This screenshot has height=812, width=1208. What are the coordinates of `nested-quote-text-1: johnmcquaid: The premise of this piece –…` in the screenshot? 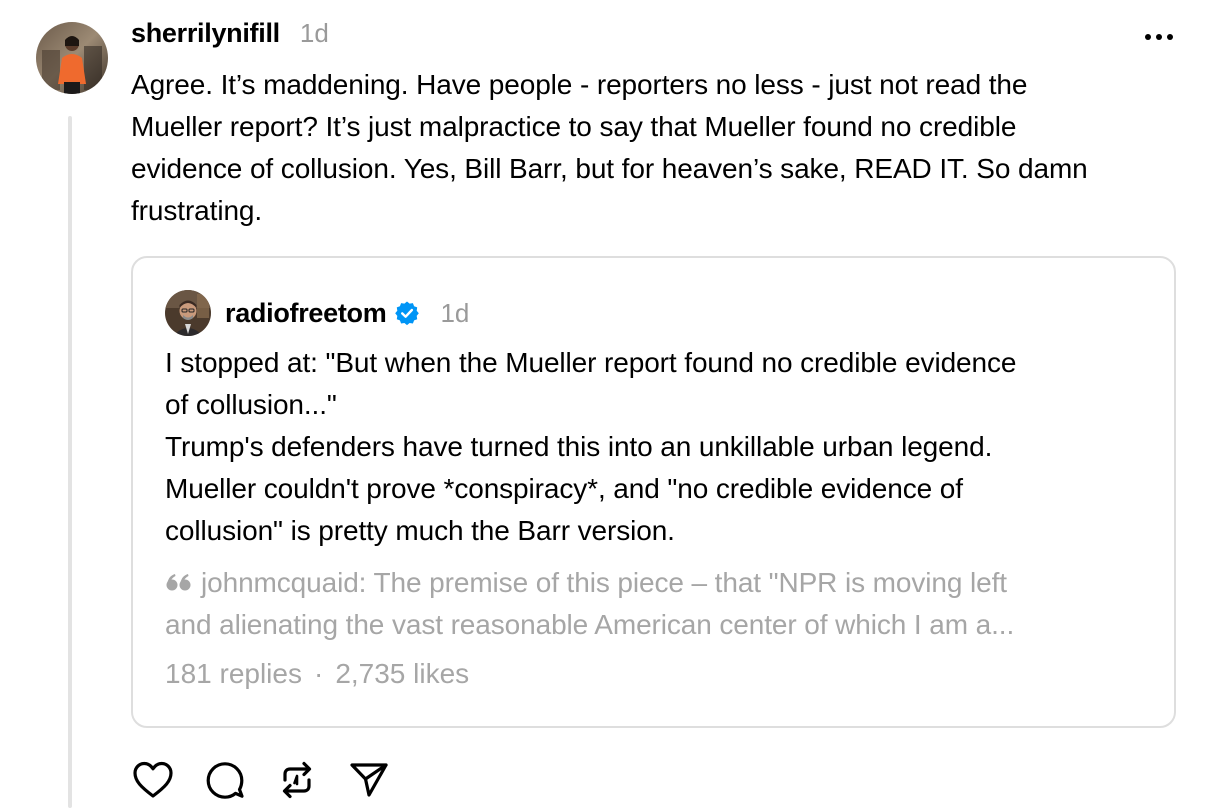 It's located at (604, 582).